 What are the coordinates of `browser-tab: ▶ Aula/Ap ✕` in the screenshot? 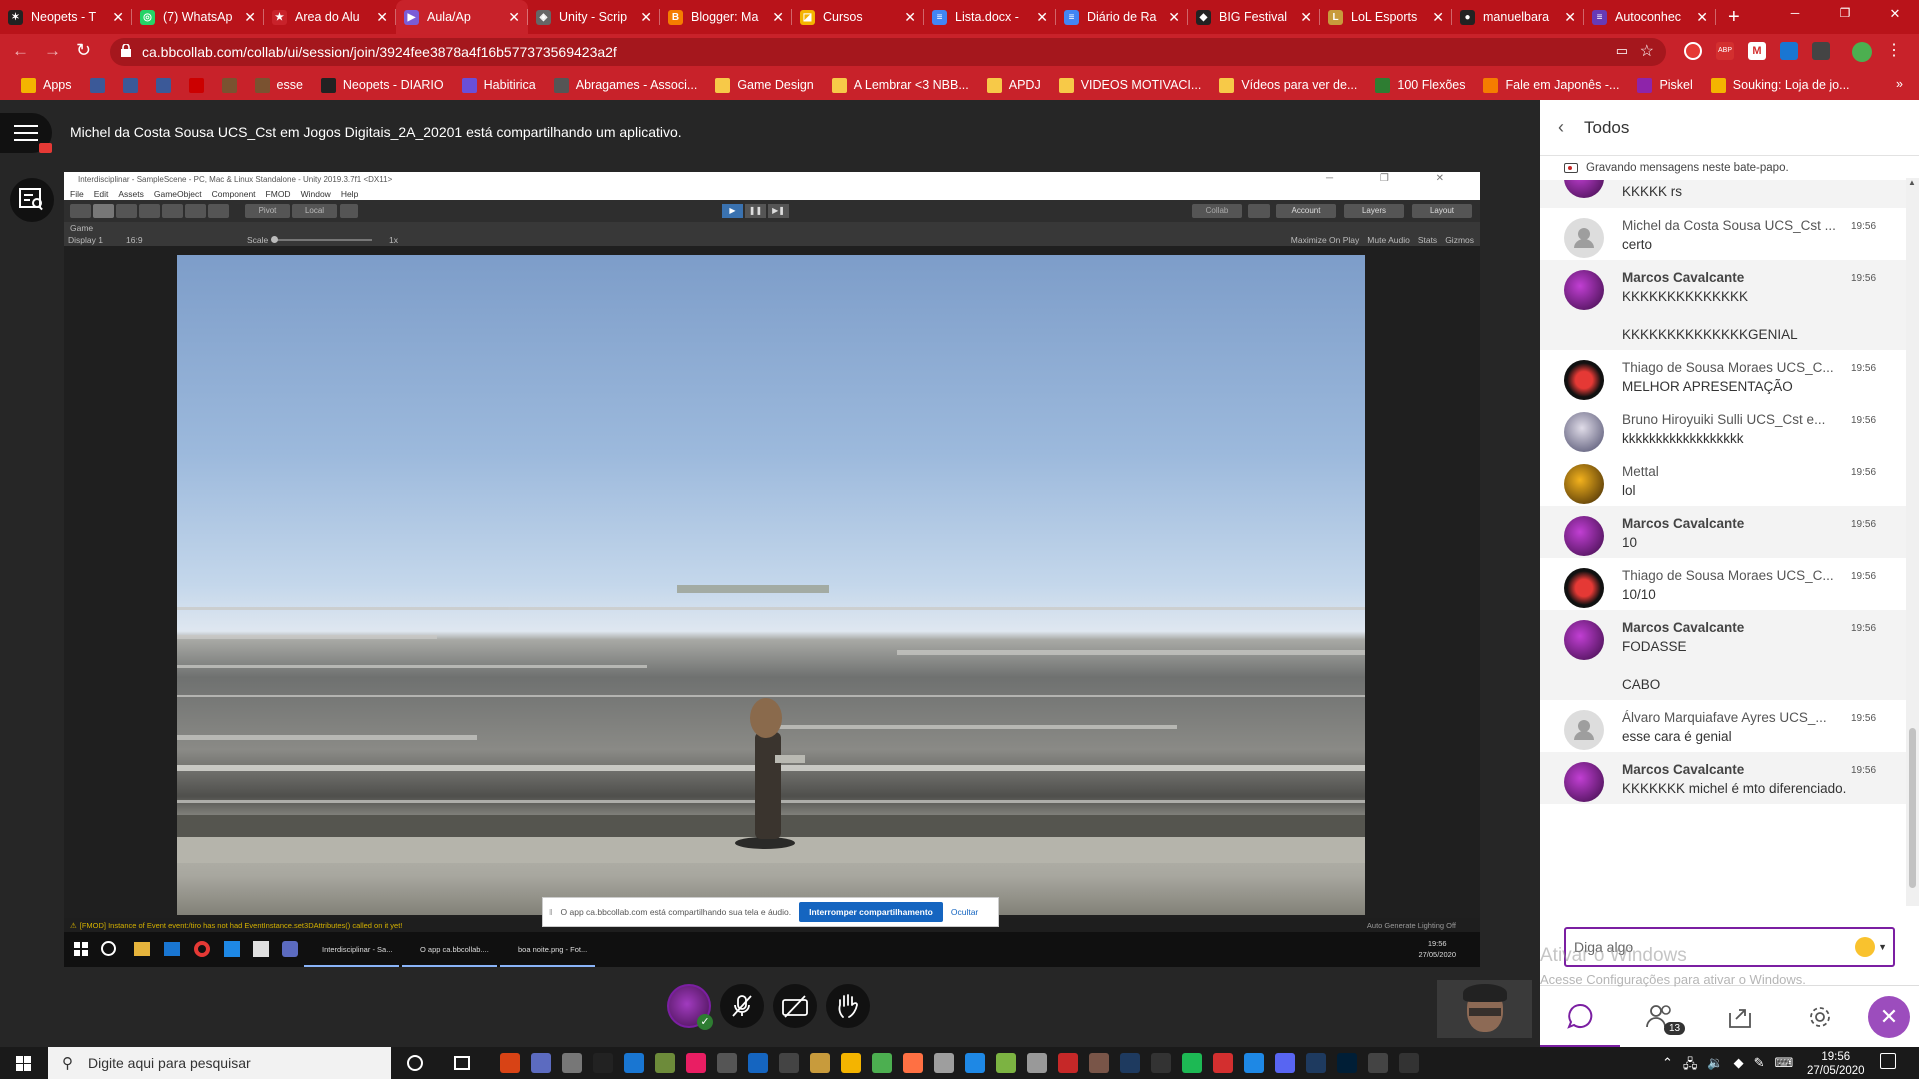 It's located at (462, 17).